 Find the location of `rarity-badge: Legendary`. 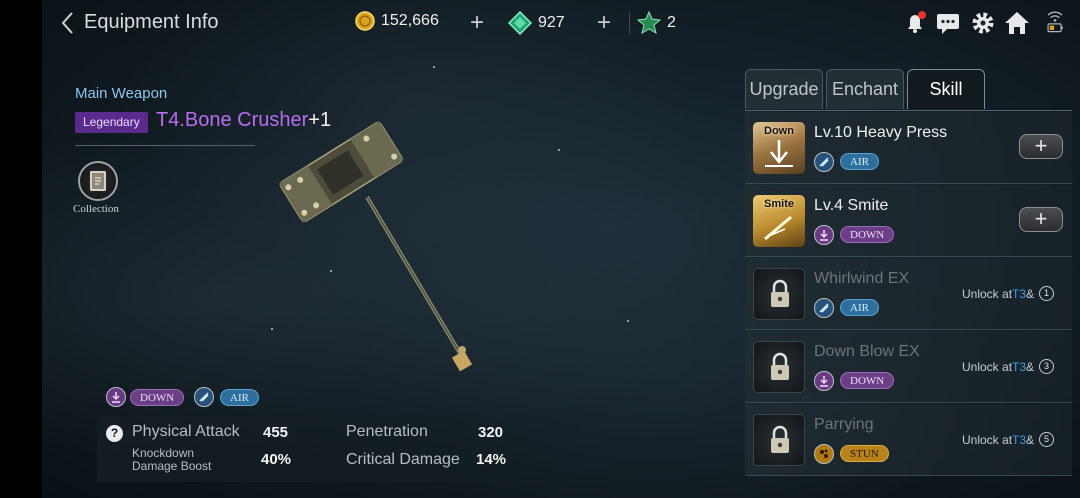

rarity-badge: Legendary is located at coordinates (111, 122).